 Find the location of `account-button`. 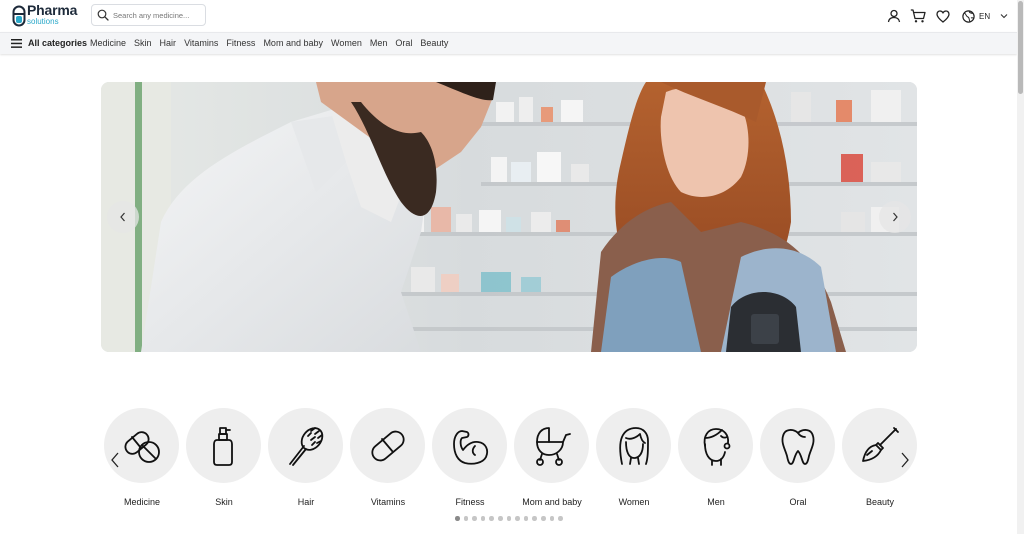

account-button is located at coordinates (894, 16).